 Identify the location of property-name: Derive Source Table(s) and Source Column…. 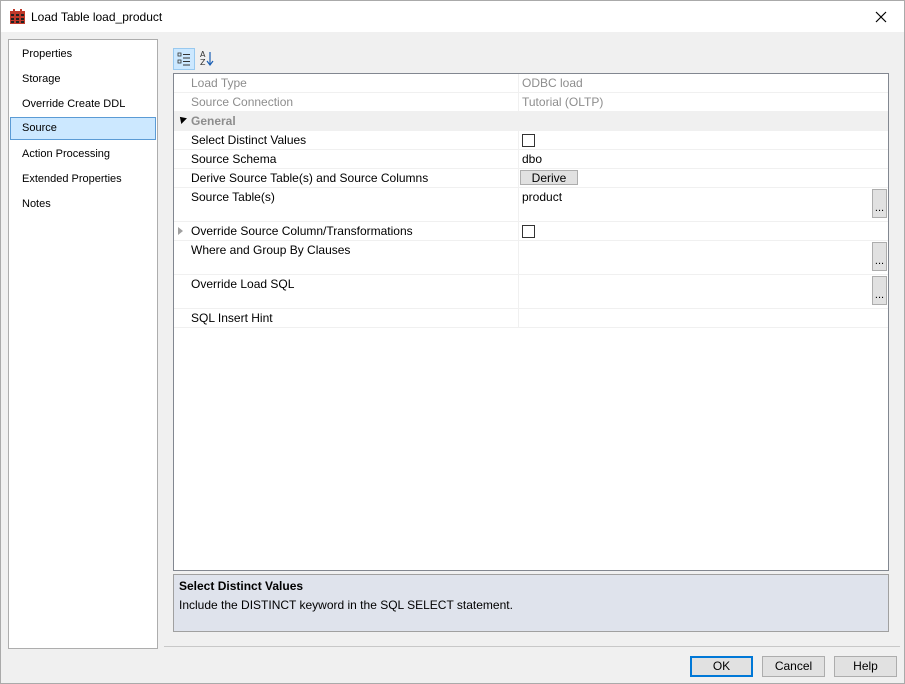
(310, 178).